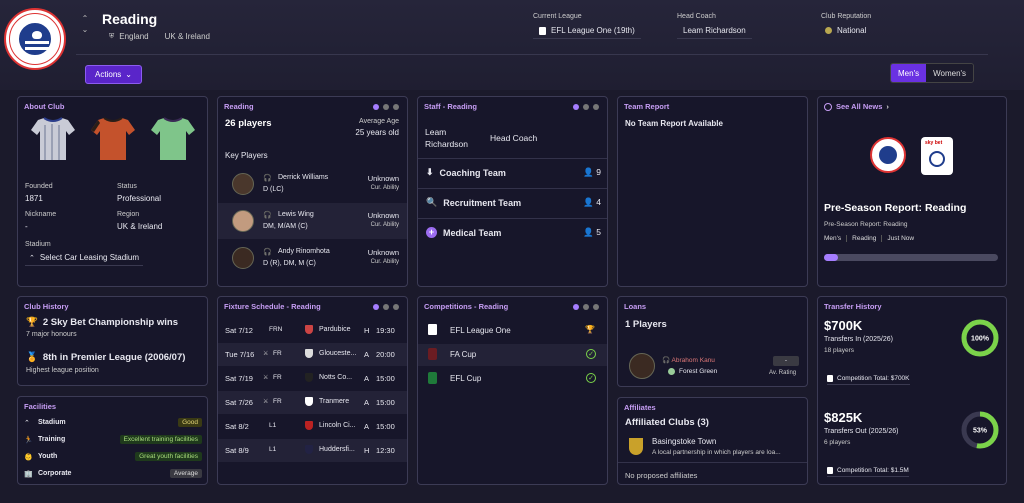  What do you see at coordinates (635, 306) in the screenshot?
I see `card-title: Loans` at bounding box center [635, 306].